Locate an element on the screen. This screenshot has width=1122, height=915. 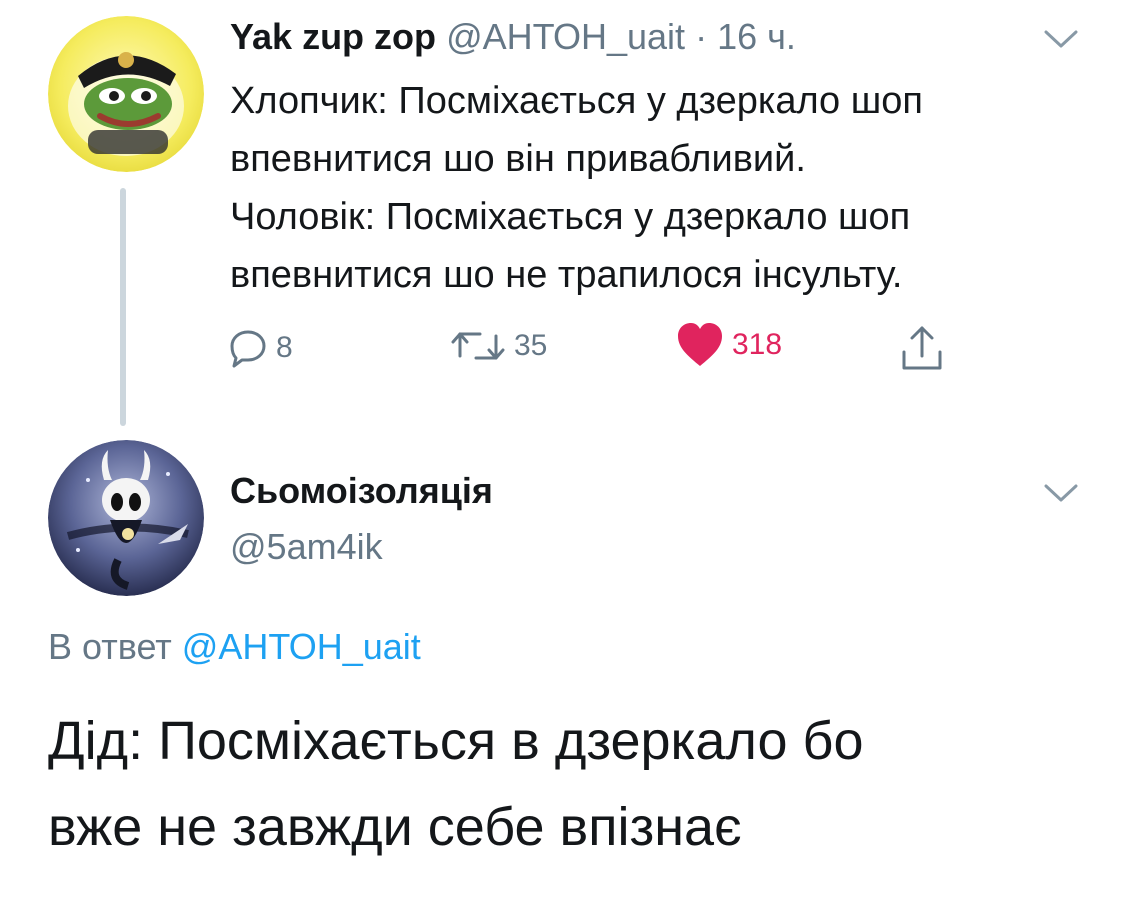
like-button: 318 is located at coordinates (729, 345).